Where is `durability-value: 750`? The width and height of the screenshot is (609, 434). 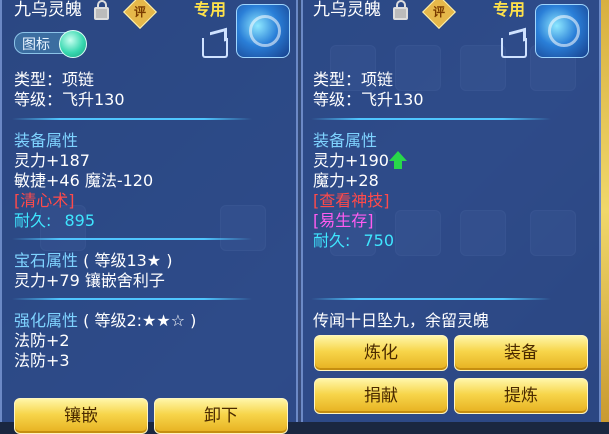 durability-value: 750 is located at coordinates (379, 240).